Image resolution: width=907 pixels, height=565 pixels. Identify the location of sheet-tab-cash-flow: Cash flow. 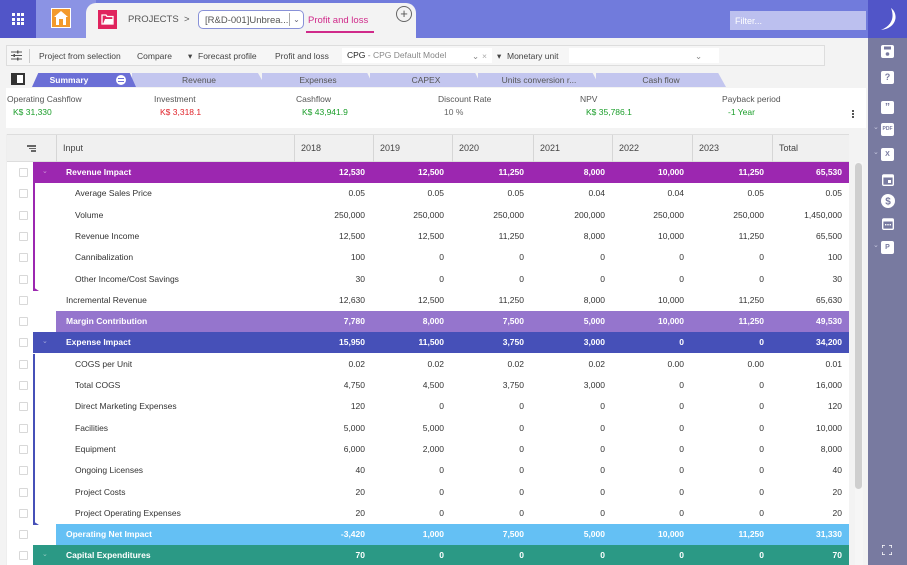
(661, 80).